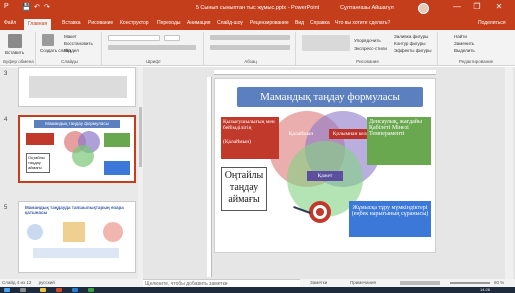 This screenshot has height=293, width=515. I want to click on align-buttons, so click(250, 47).